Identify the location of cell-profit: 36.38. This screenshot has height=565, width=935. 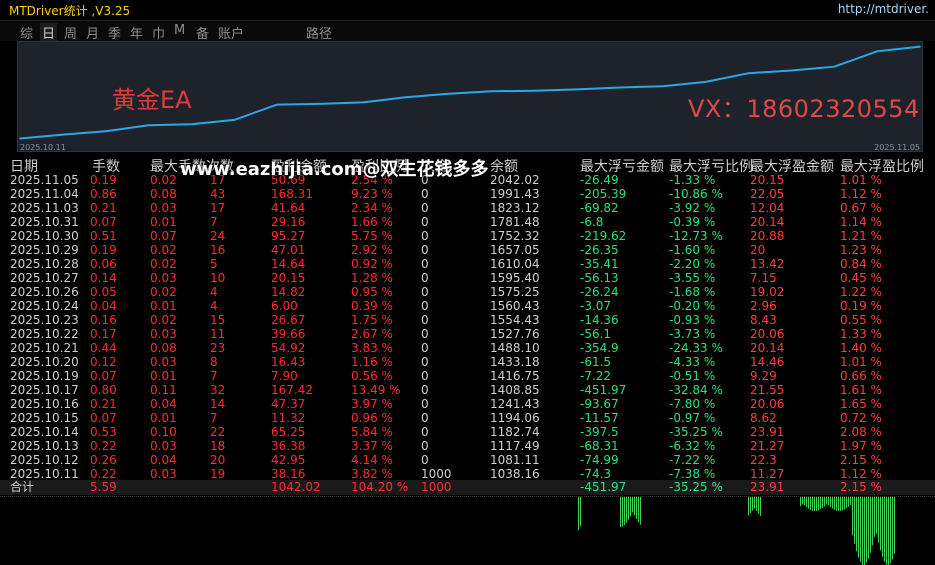
(288, 446).